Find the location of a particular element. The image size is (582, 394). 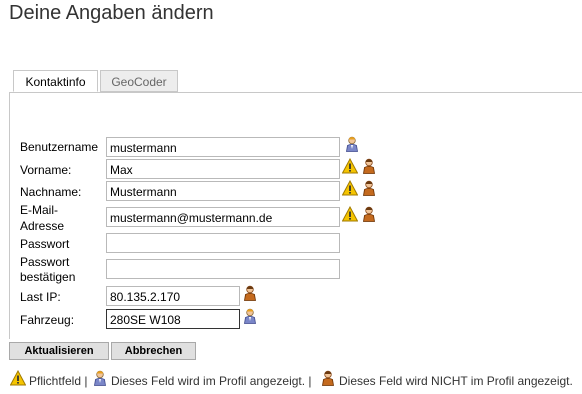

last-ip-label: Last IP: is located at coordinates (40, 297).